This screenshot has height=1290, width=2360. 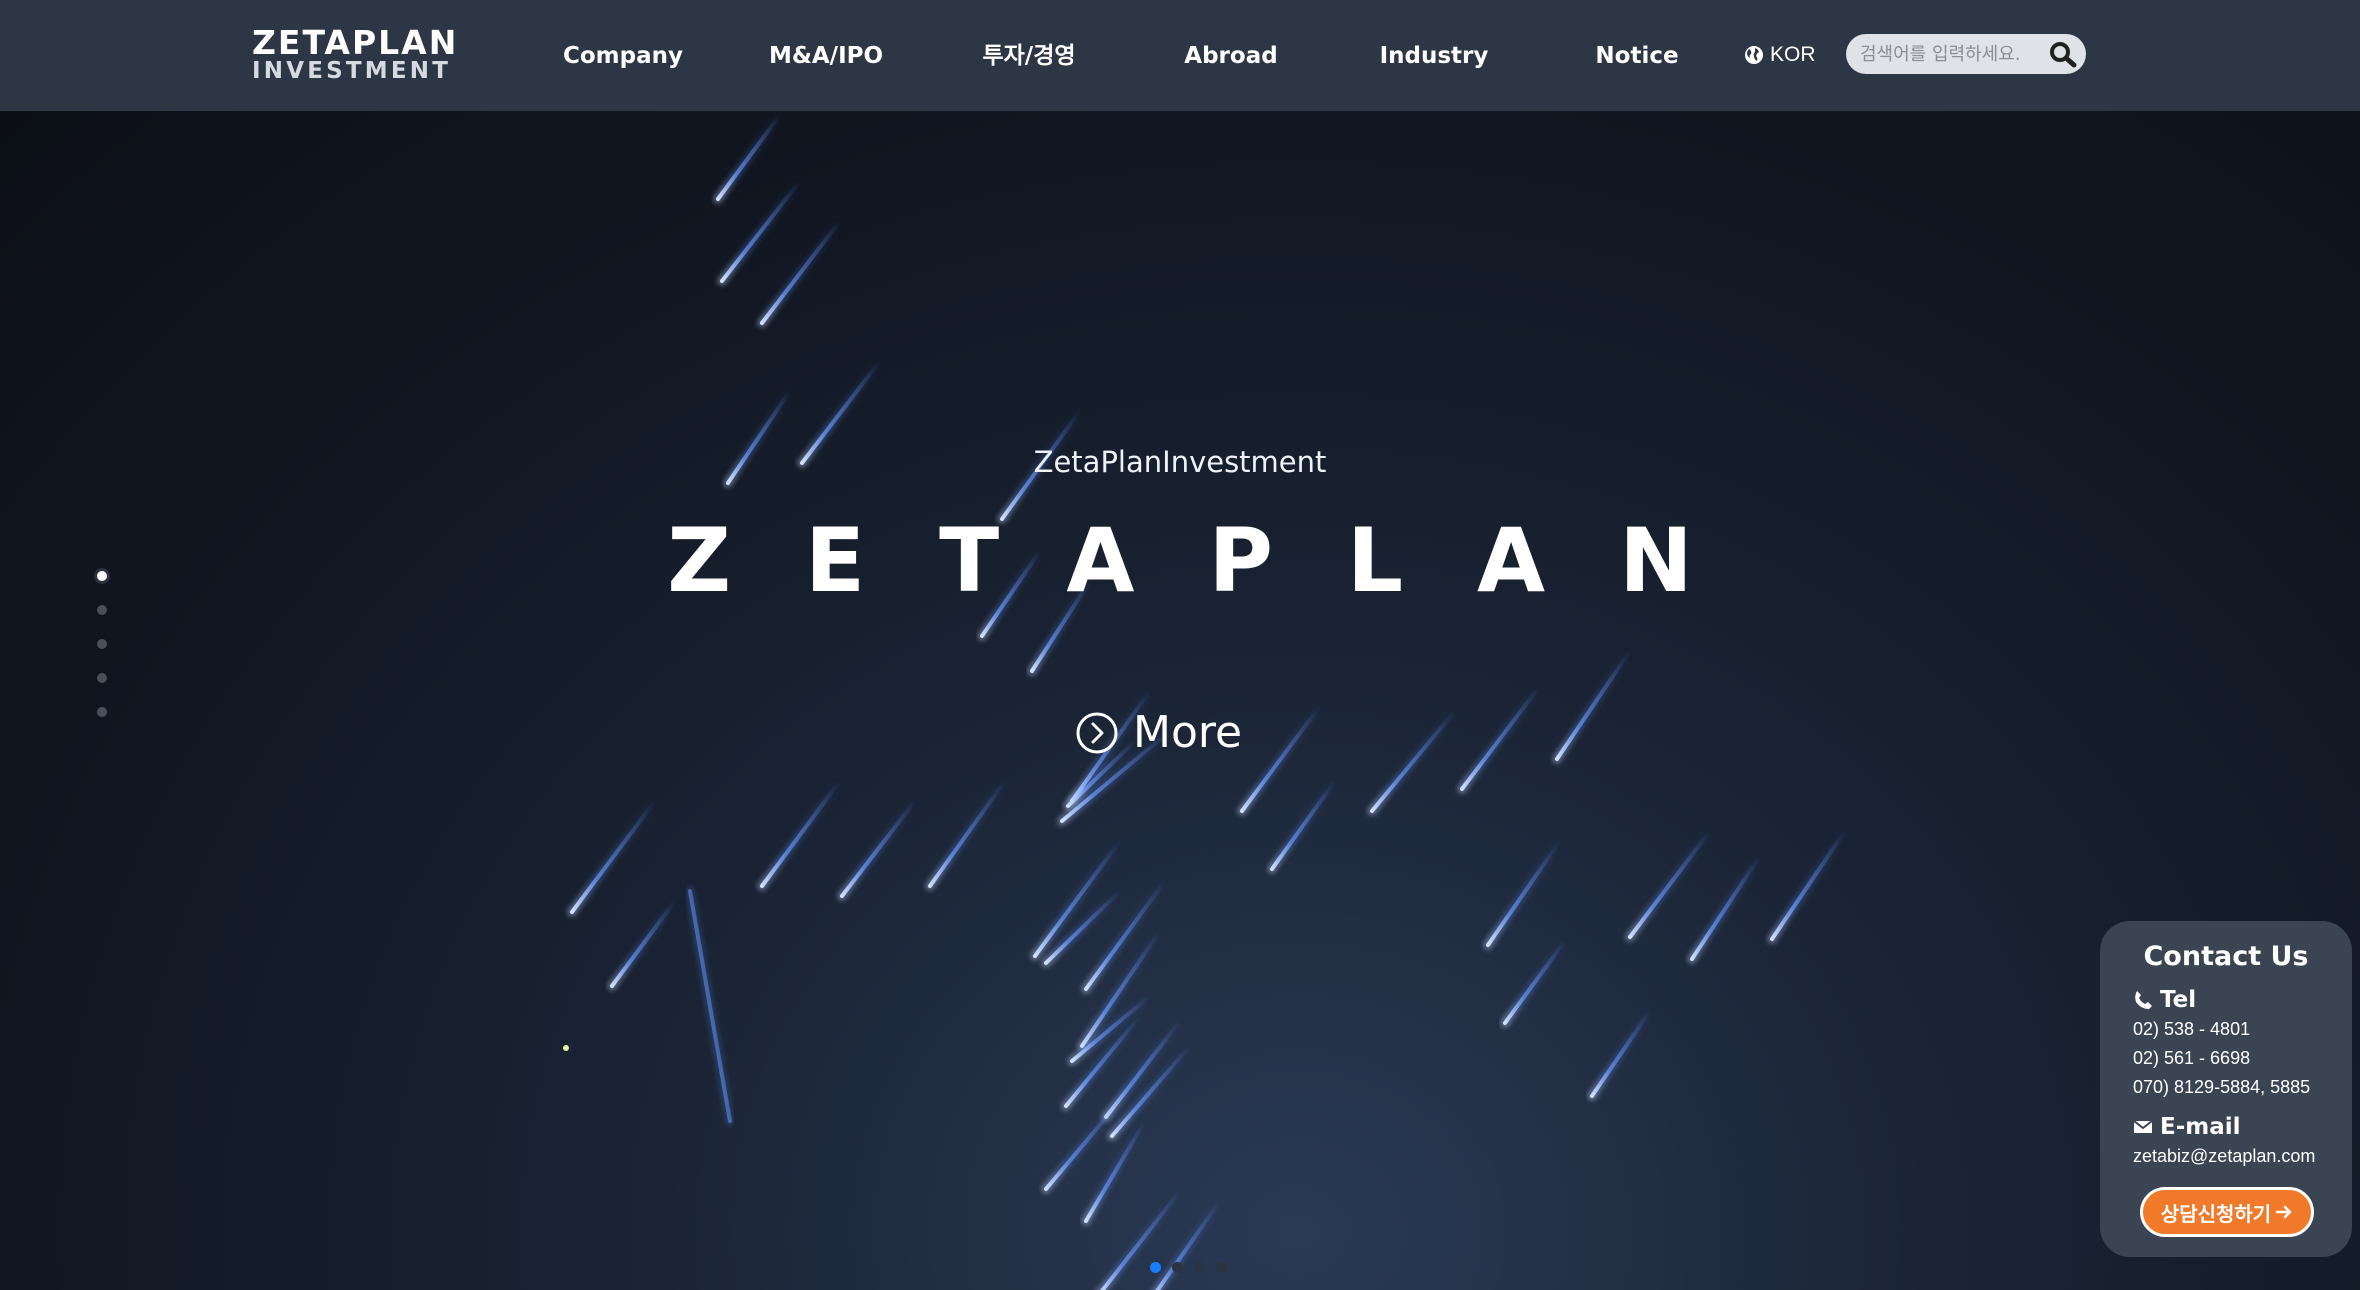 I want to click on tel-heading: Tel, so click(x=2242, y=1000).